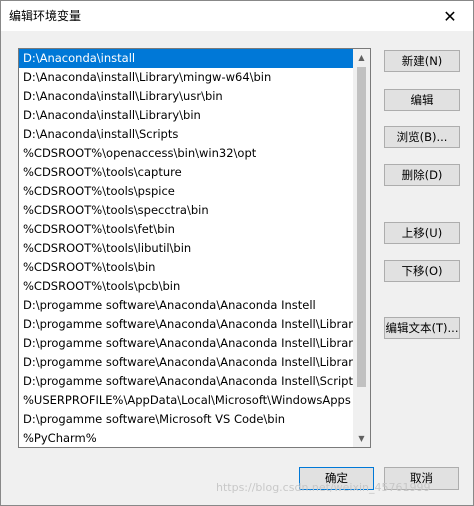  I want to click on title-bar: 编辑环境变量 ✕, so click(237, 16).